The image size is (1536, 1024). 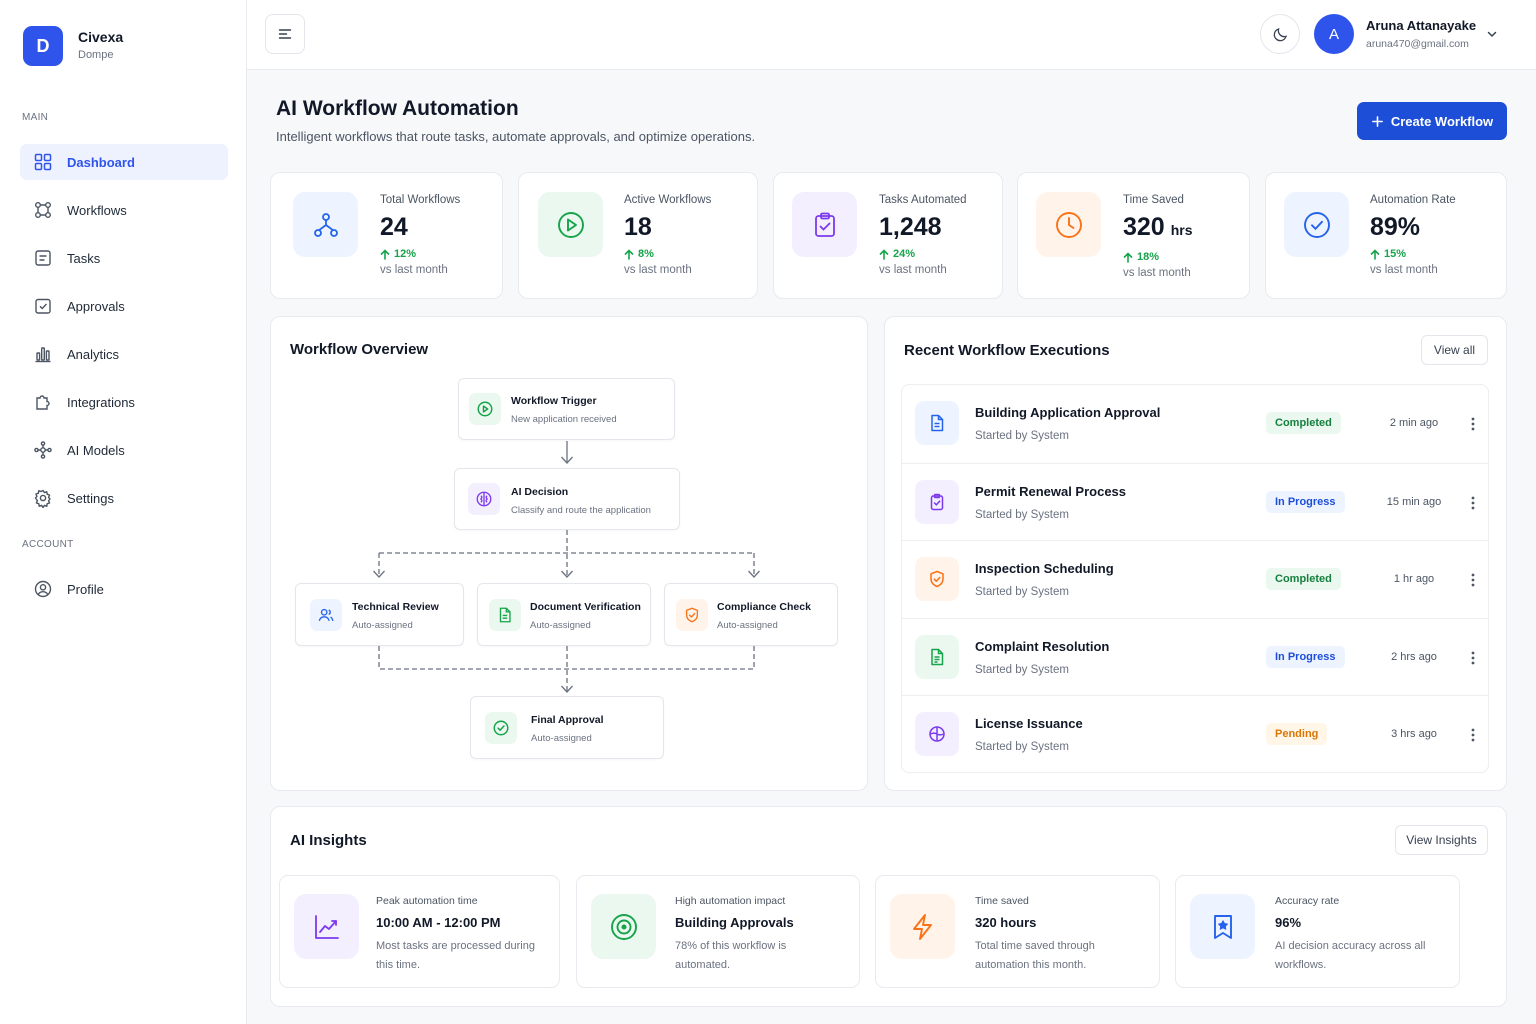 What do you see at coordinates (1404, 270) in the screenshot?
I see `stat-compare: vs last month` at bounding box center [1404, 270].